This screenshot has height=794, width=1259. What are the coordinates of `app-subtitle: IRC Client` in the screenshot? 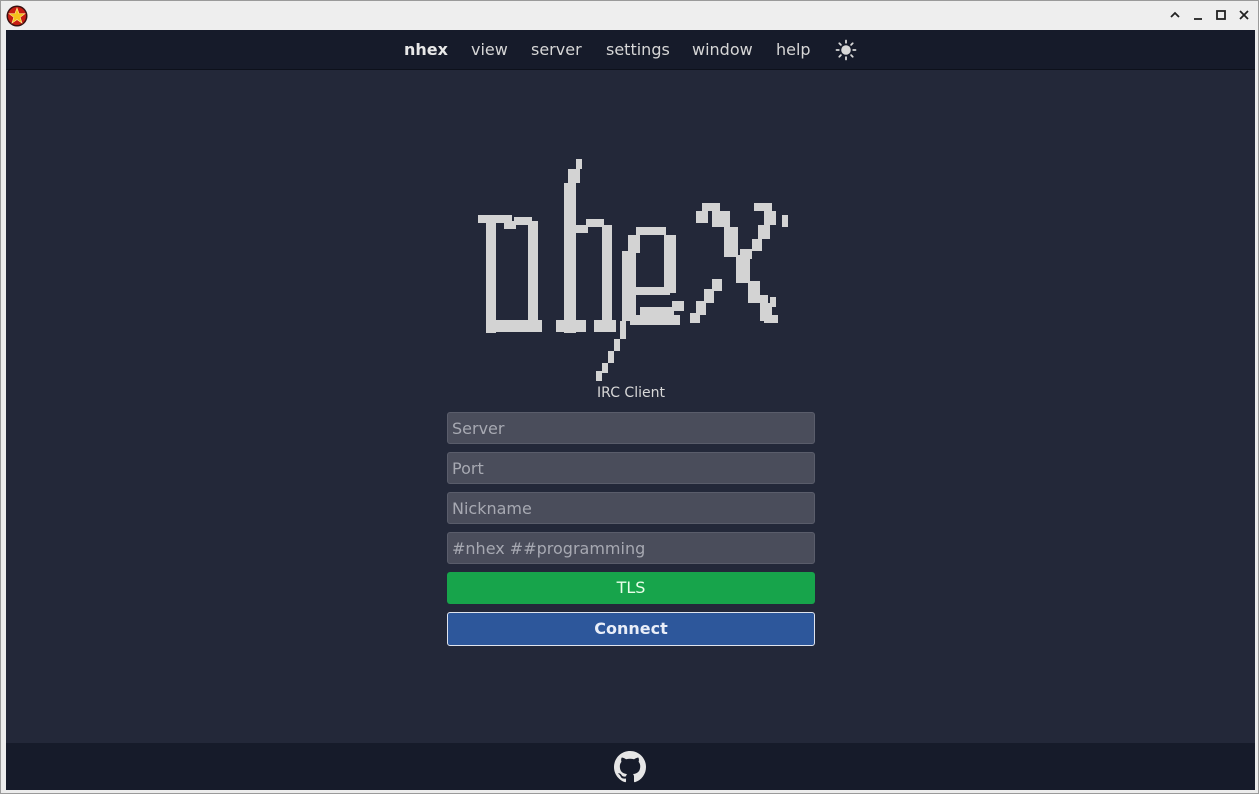 It's located at (631, 393).